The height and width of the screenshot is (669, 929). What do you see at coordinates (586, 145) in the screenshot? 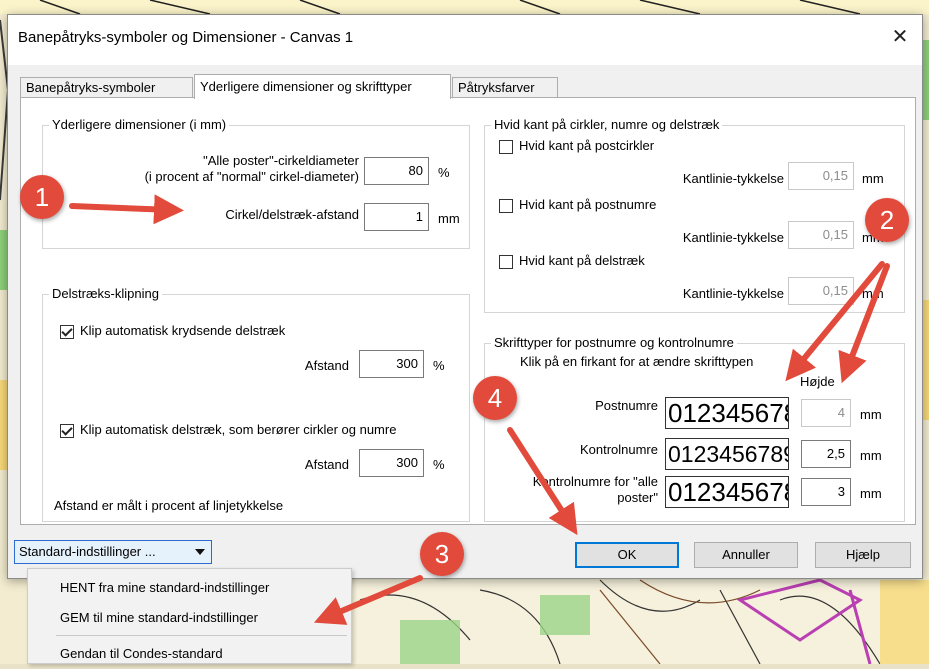
I see `white-edge-circles-label: Hvid kant på postcirkler` at bounding box center [586, 145].